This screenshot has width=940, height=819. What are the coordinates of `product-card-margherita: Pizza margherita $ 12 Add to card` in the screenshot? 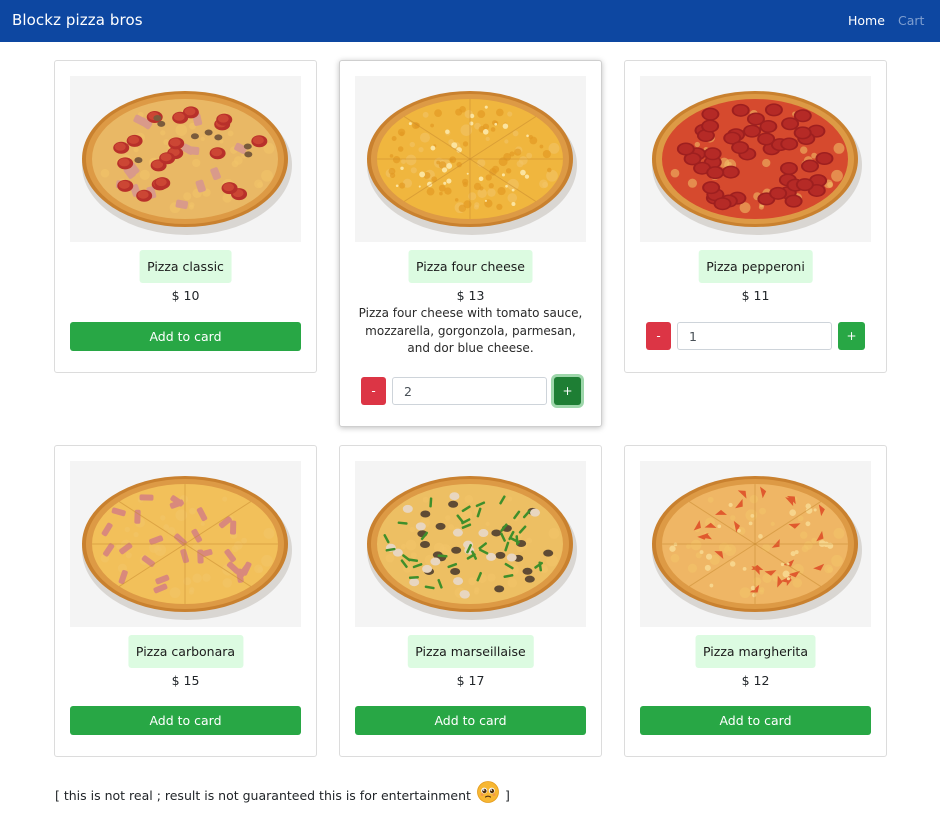 It's located at (755, 601).